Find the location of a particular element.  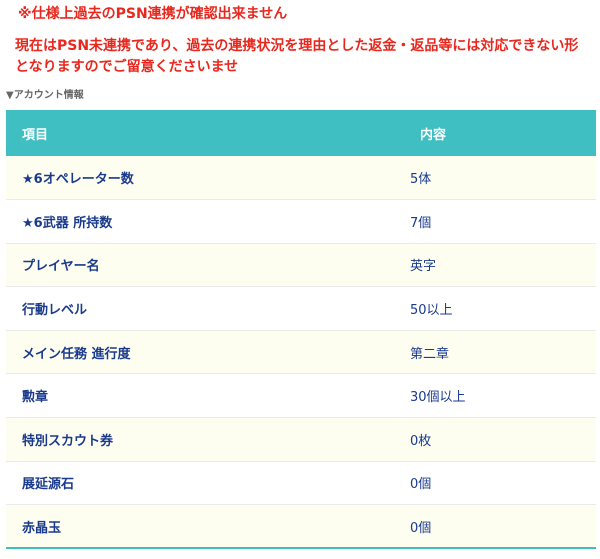

refund-notice-line-2: となりますのでご留意くださいませ is located at coordinates (127, 67).